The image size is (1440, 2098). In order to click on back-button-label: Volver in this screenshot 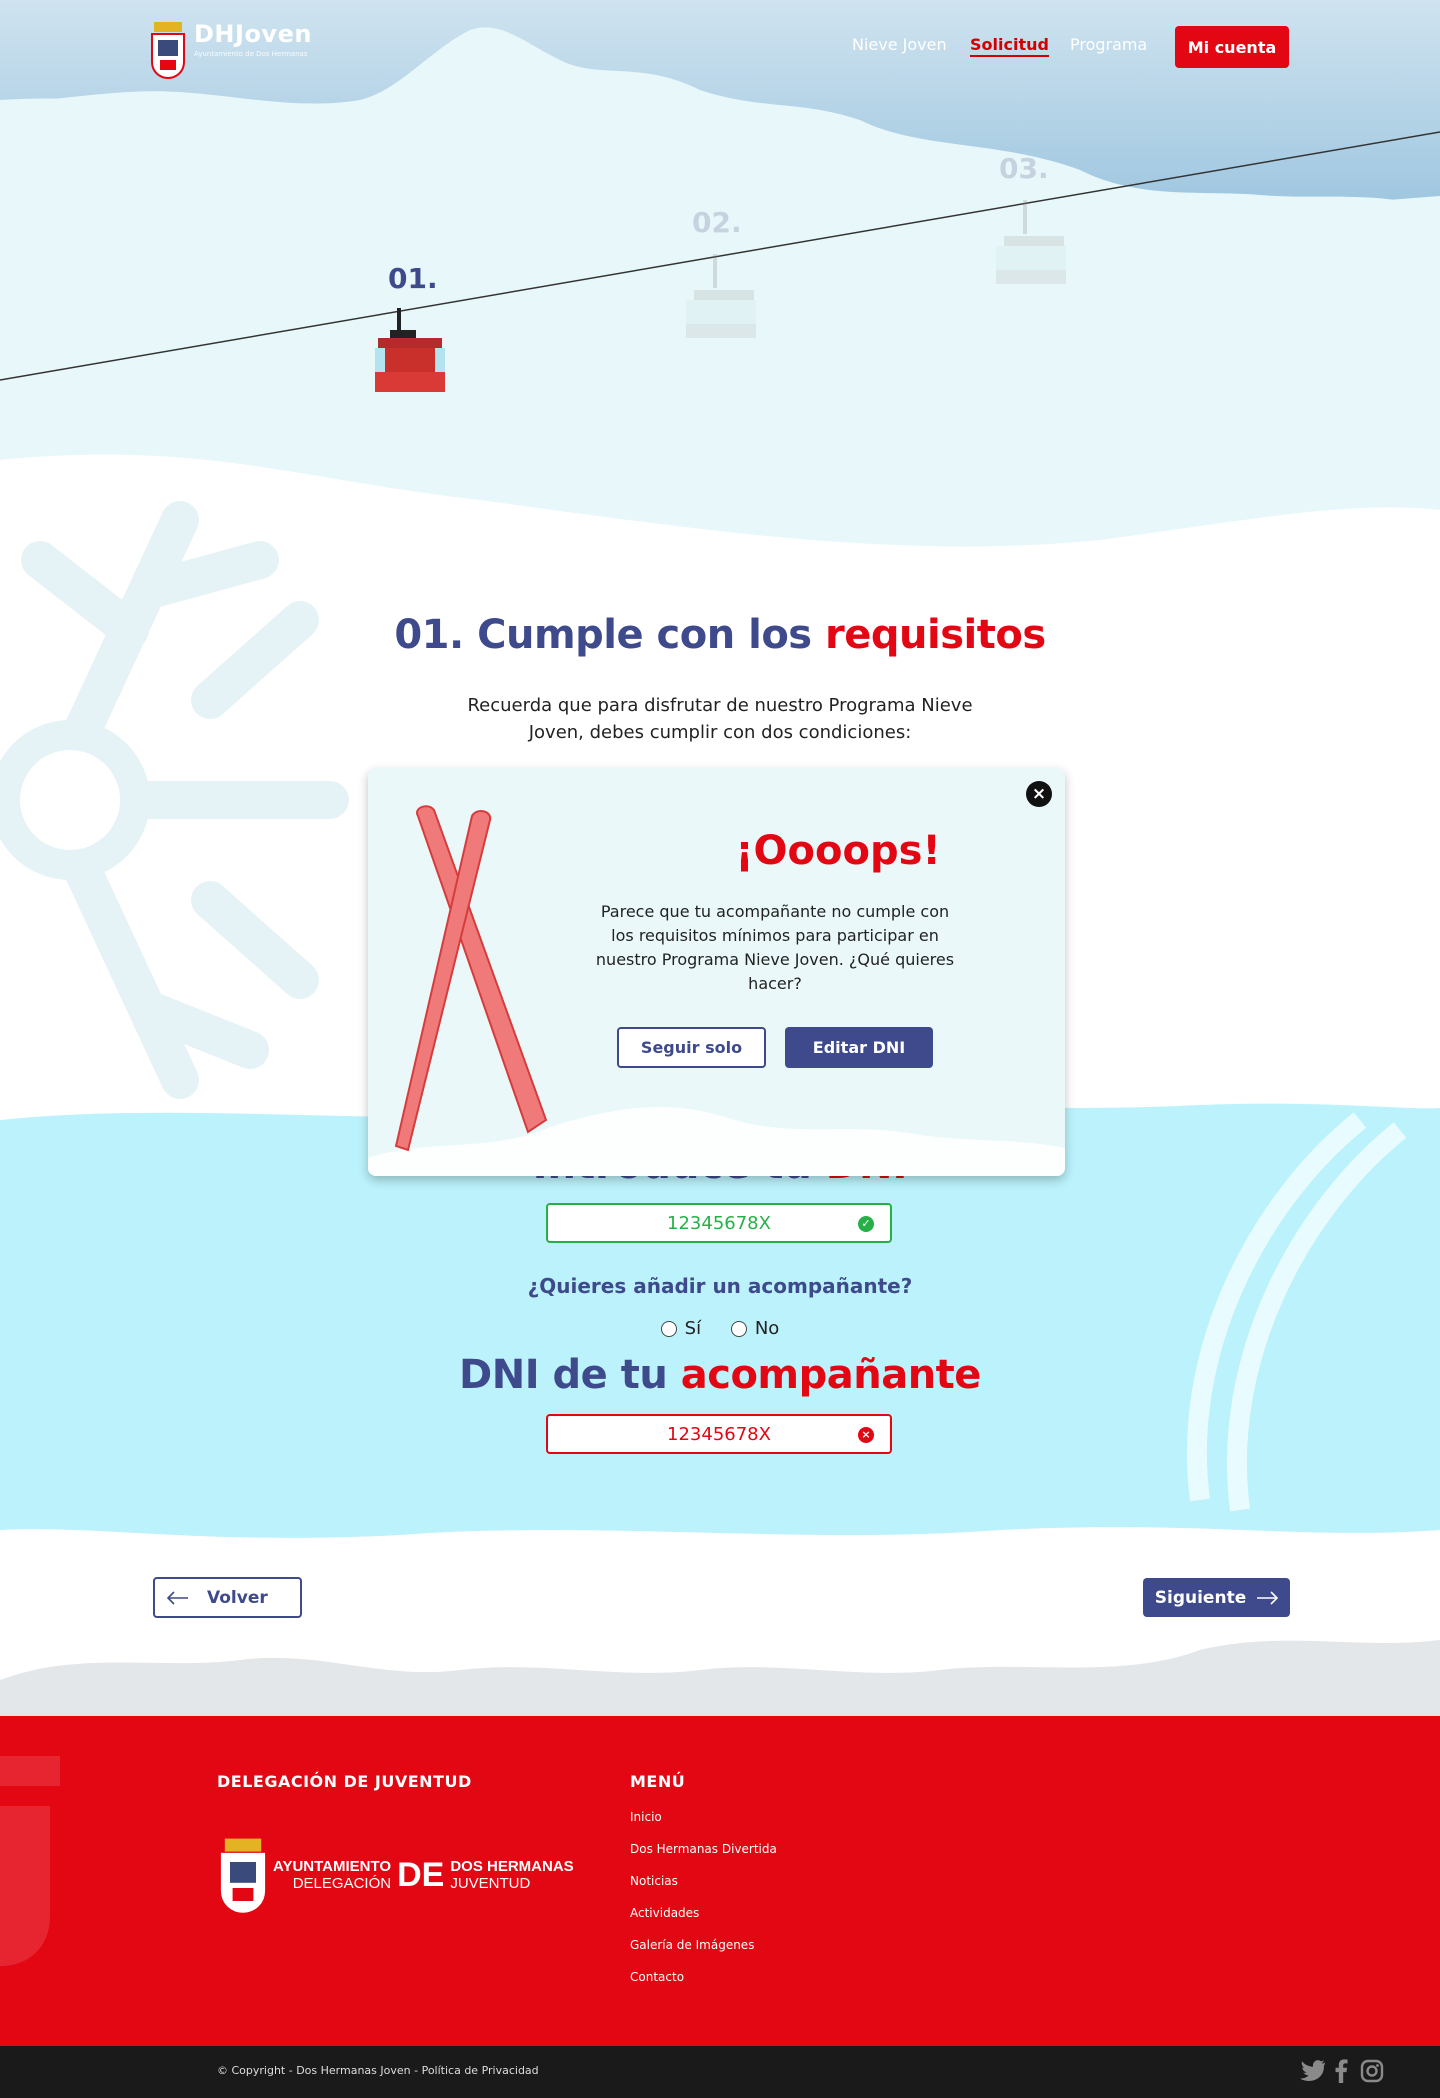, I will do `click(237, 1597)`.